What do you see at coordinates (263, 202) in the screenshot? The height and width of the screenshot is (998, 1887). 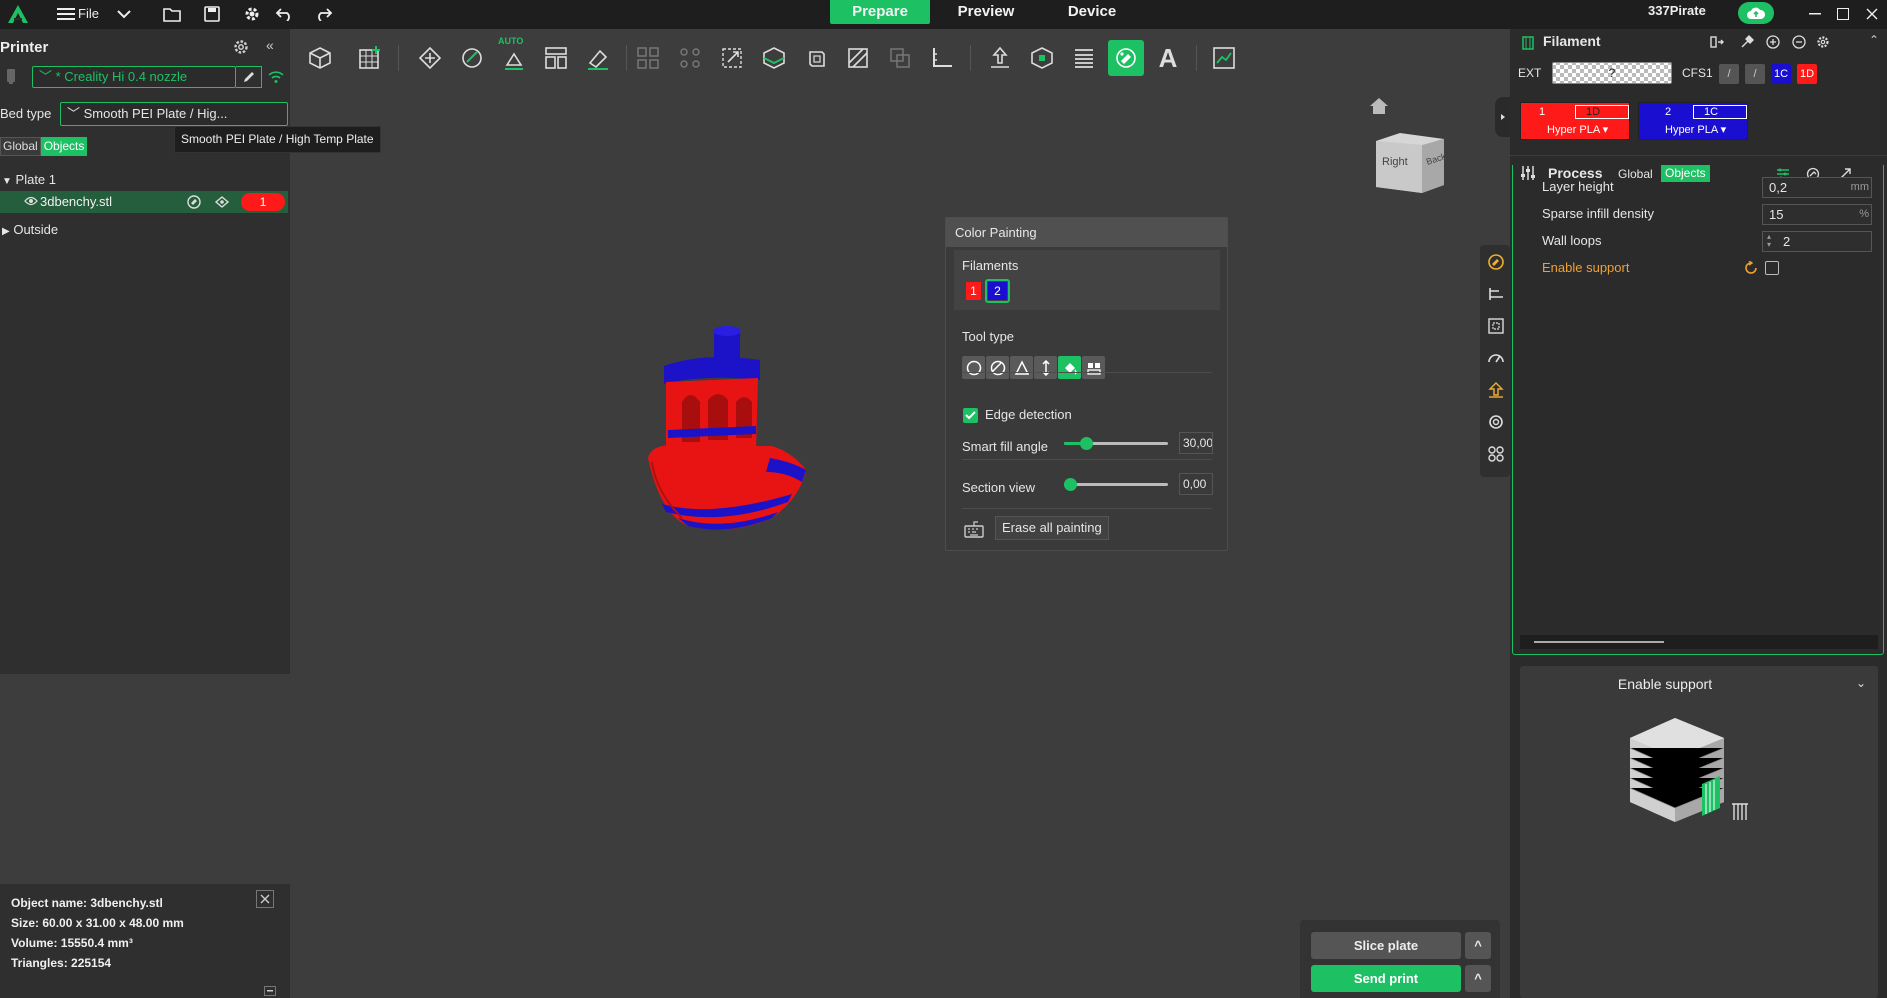 I see `object-filament-badge: 1` at bounding box center [263, 202].